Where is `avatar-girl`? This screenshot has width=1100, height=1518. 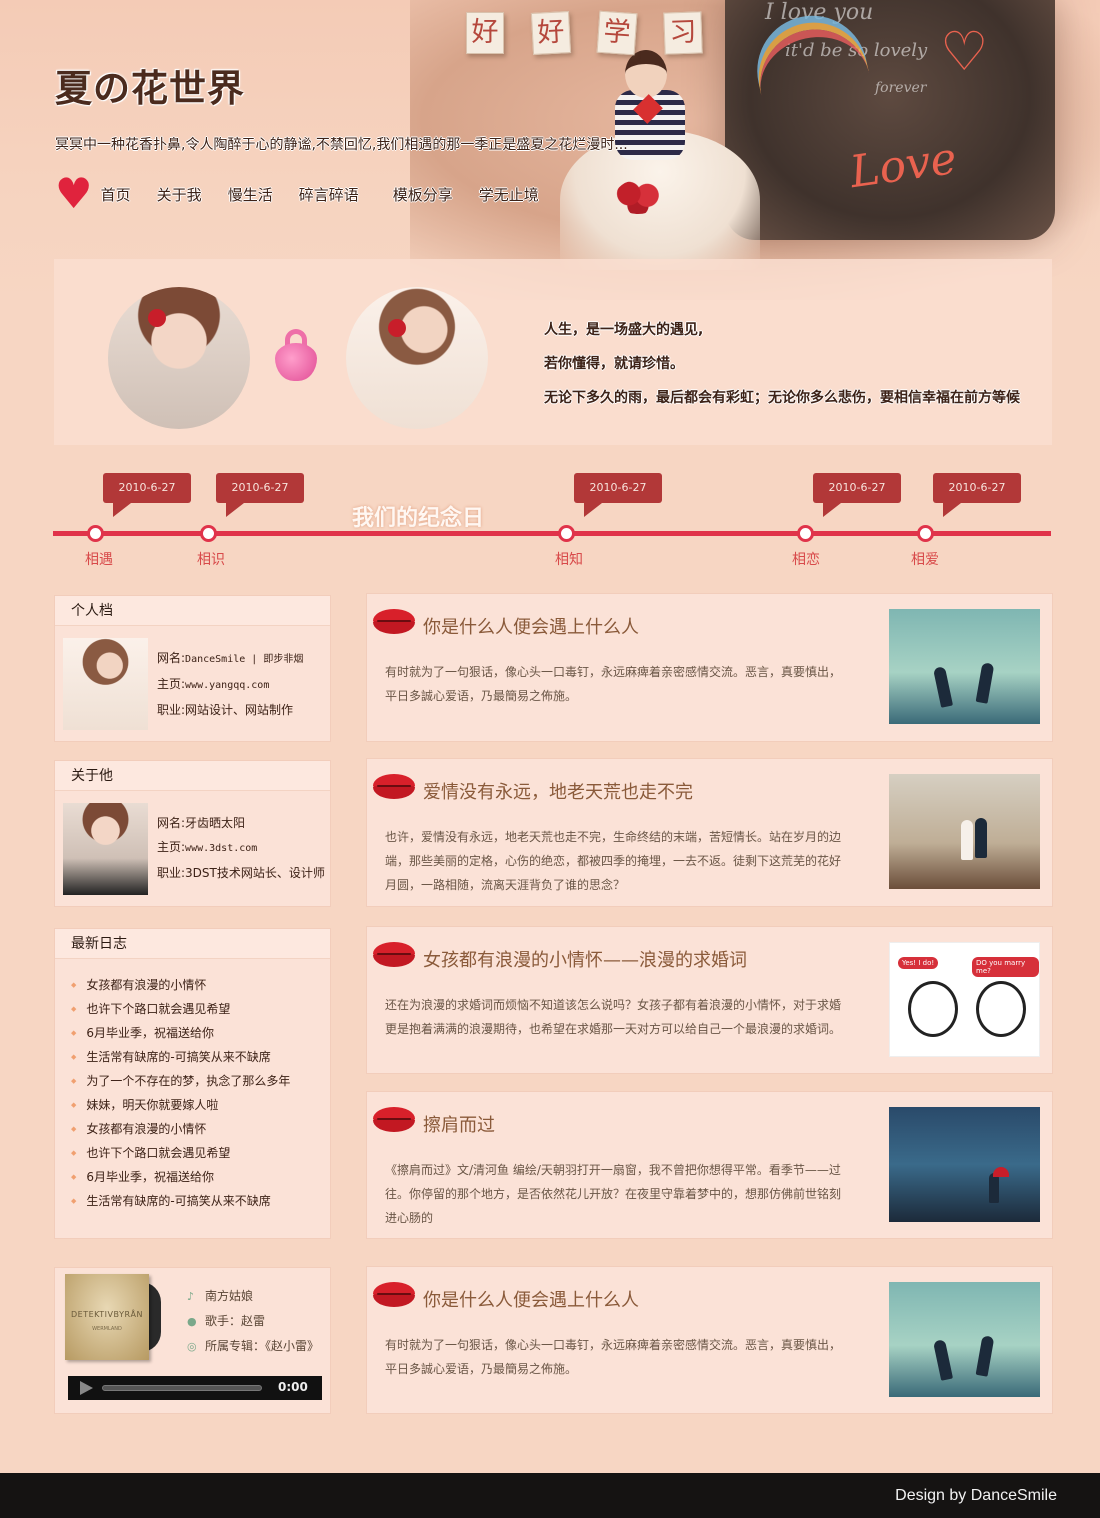 avatar-girl is located at coordinates (417, 358).